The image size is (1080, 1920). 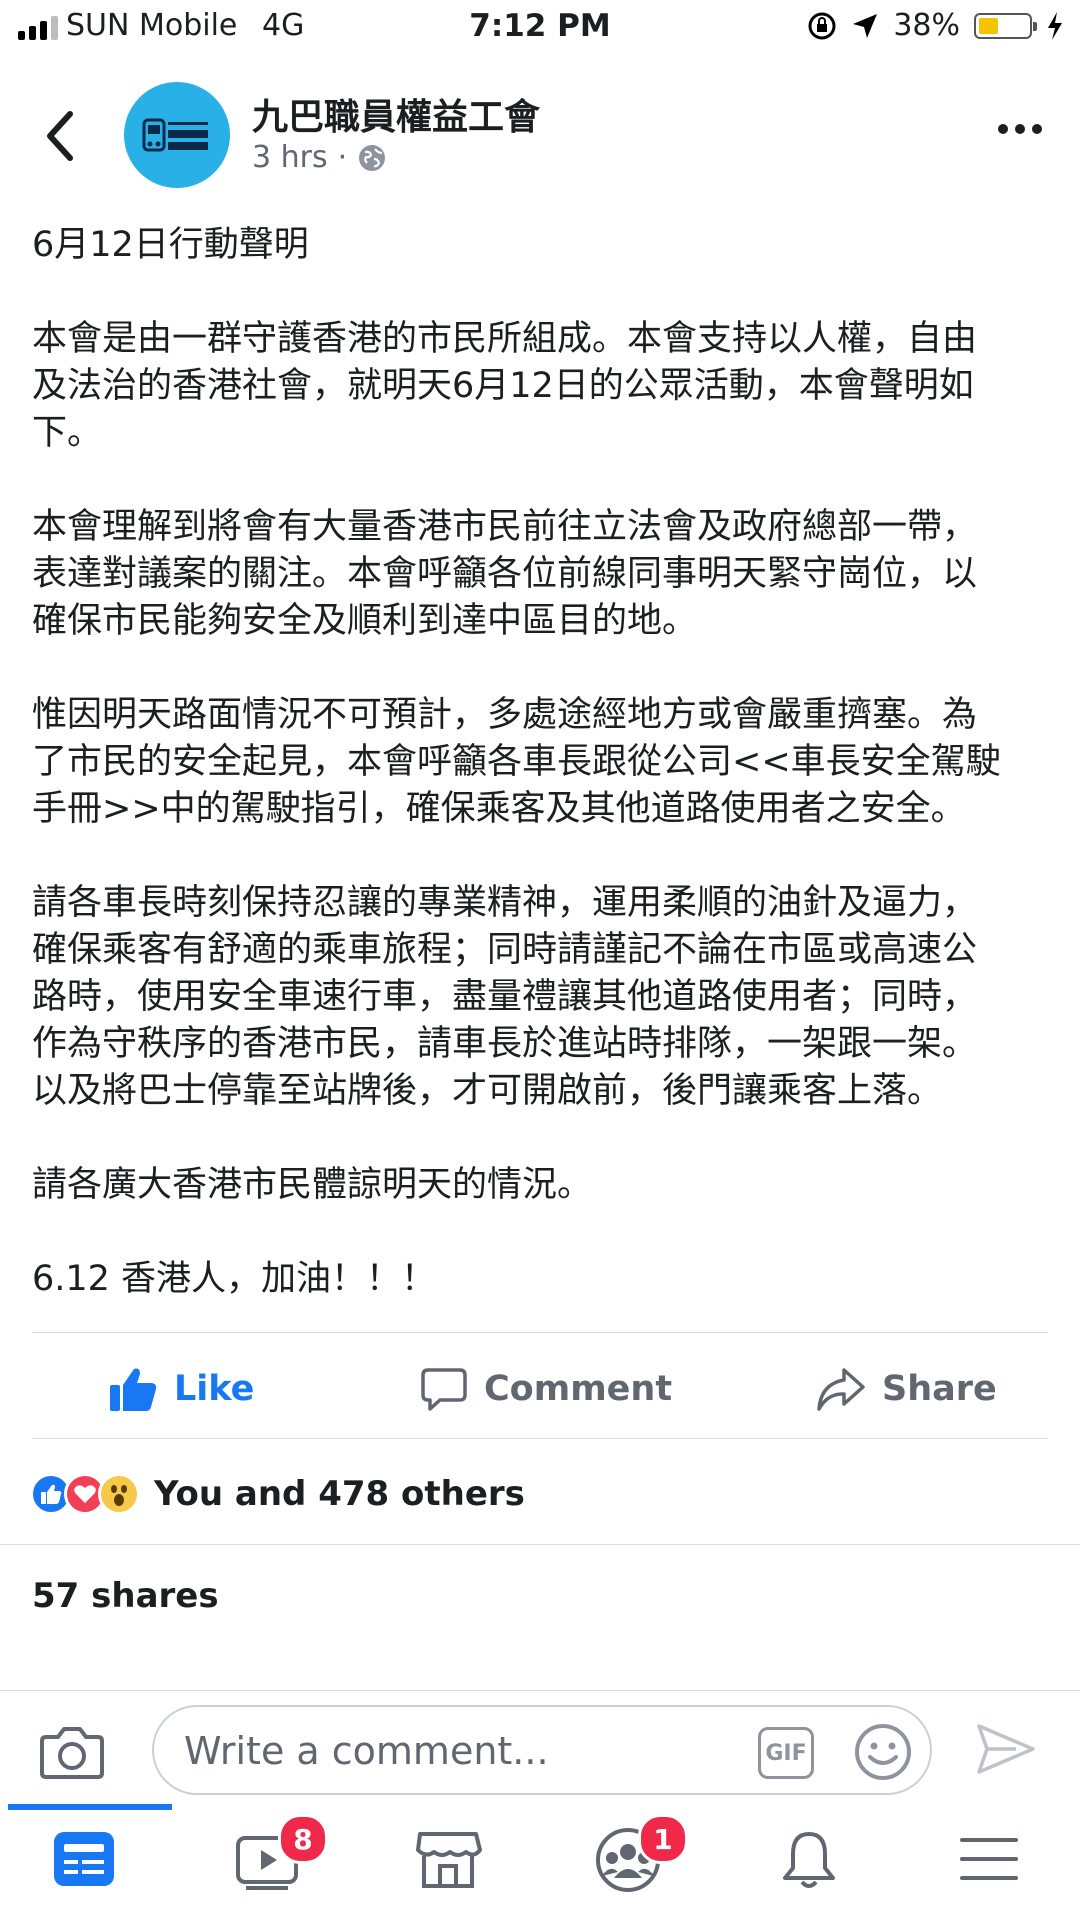 I want to click on camera-icon, so click(x=72, y=1752).